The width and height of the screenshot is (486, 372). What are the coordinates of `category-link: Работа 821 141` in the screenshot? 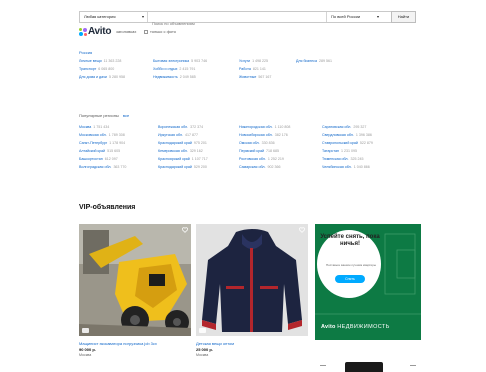 It's located at (255, 69).